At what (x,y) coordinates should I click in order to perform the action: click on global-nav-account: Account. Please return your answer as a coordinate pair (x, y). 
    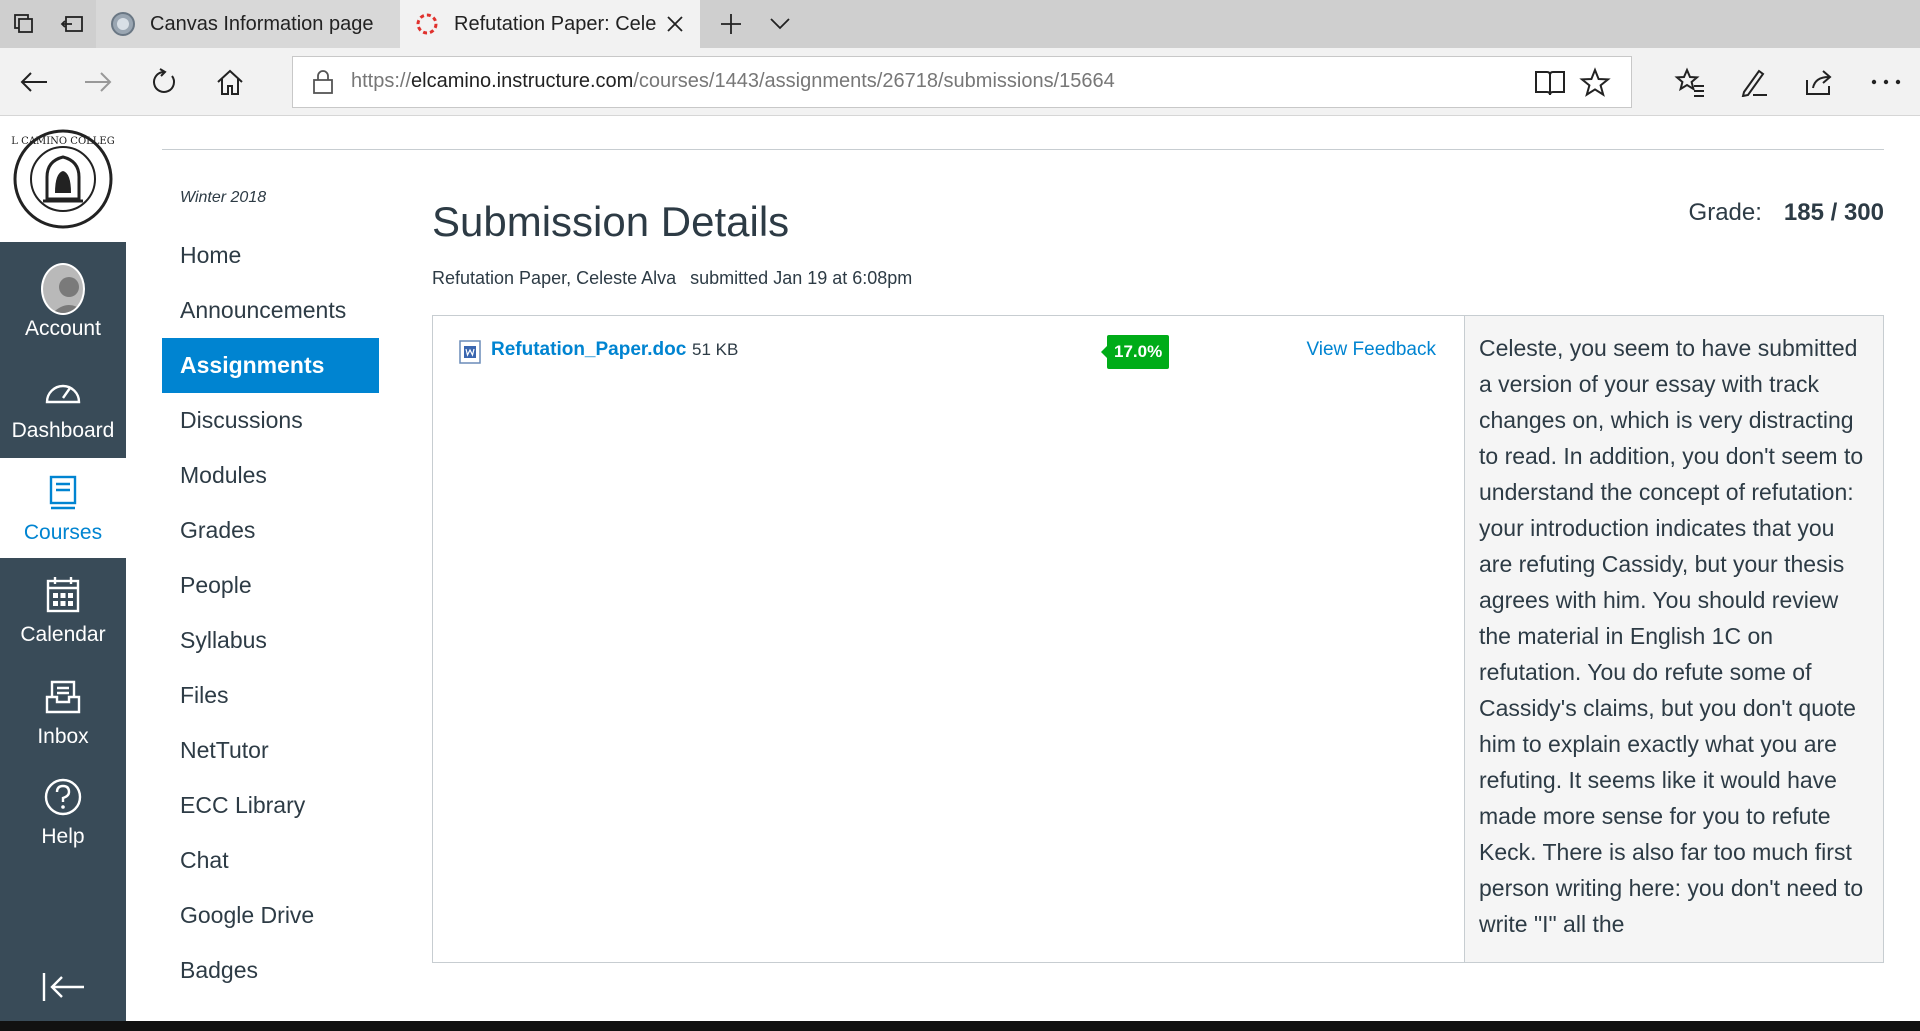
    Looking at the image, I should click on (63, 304).